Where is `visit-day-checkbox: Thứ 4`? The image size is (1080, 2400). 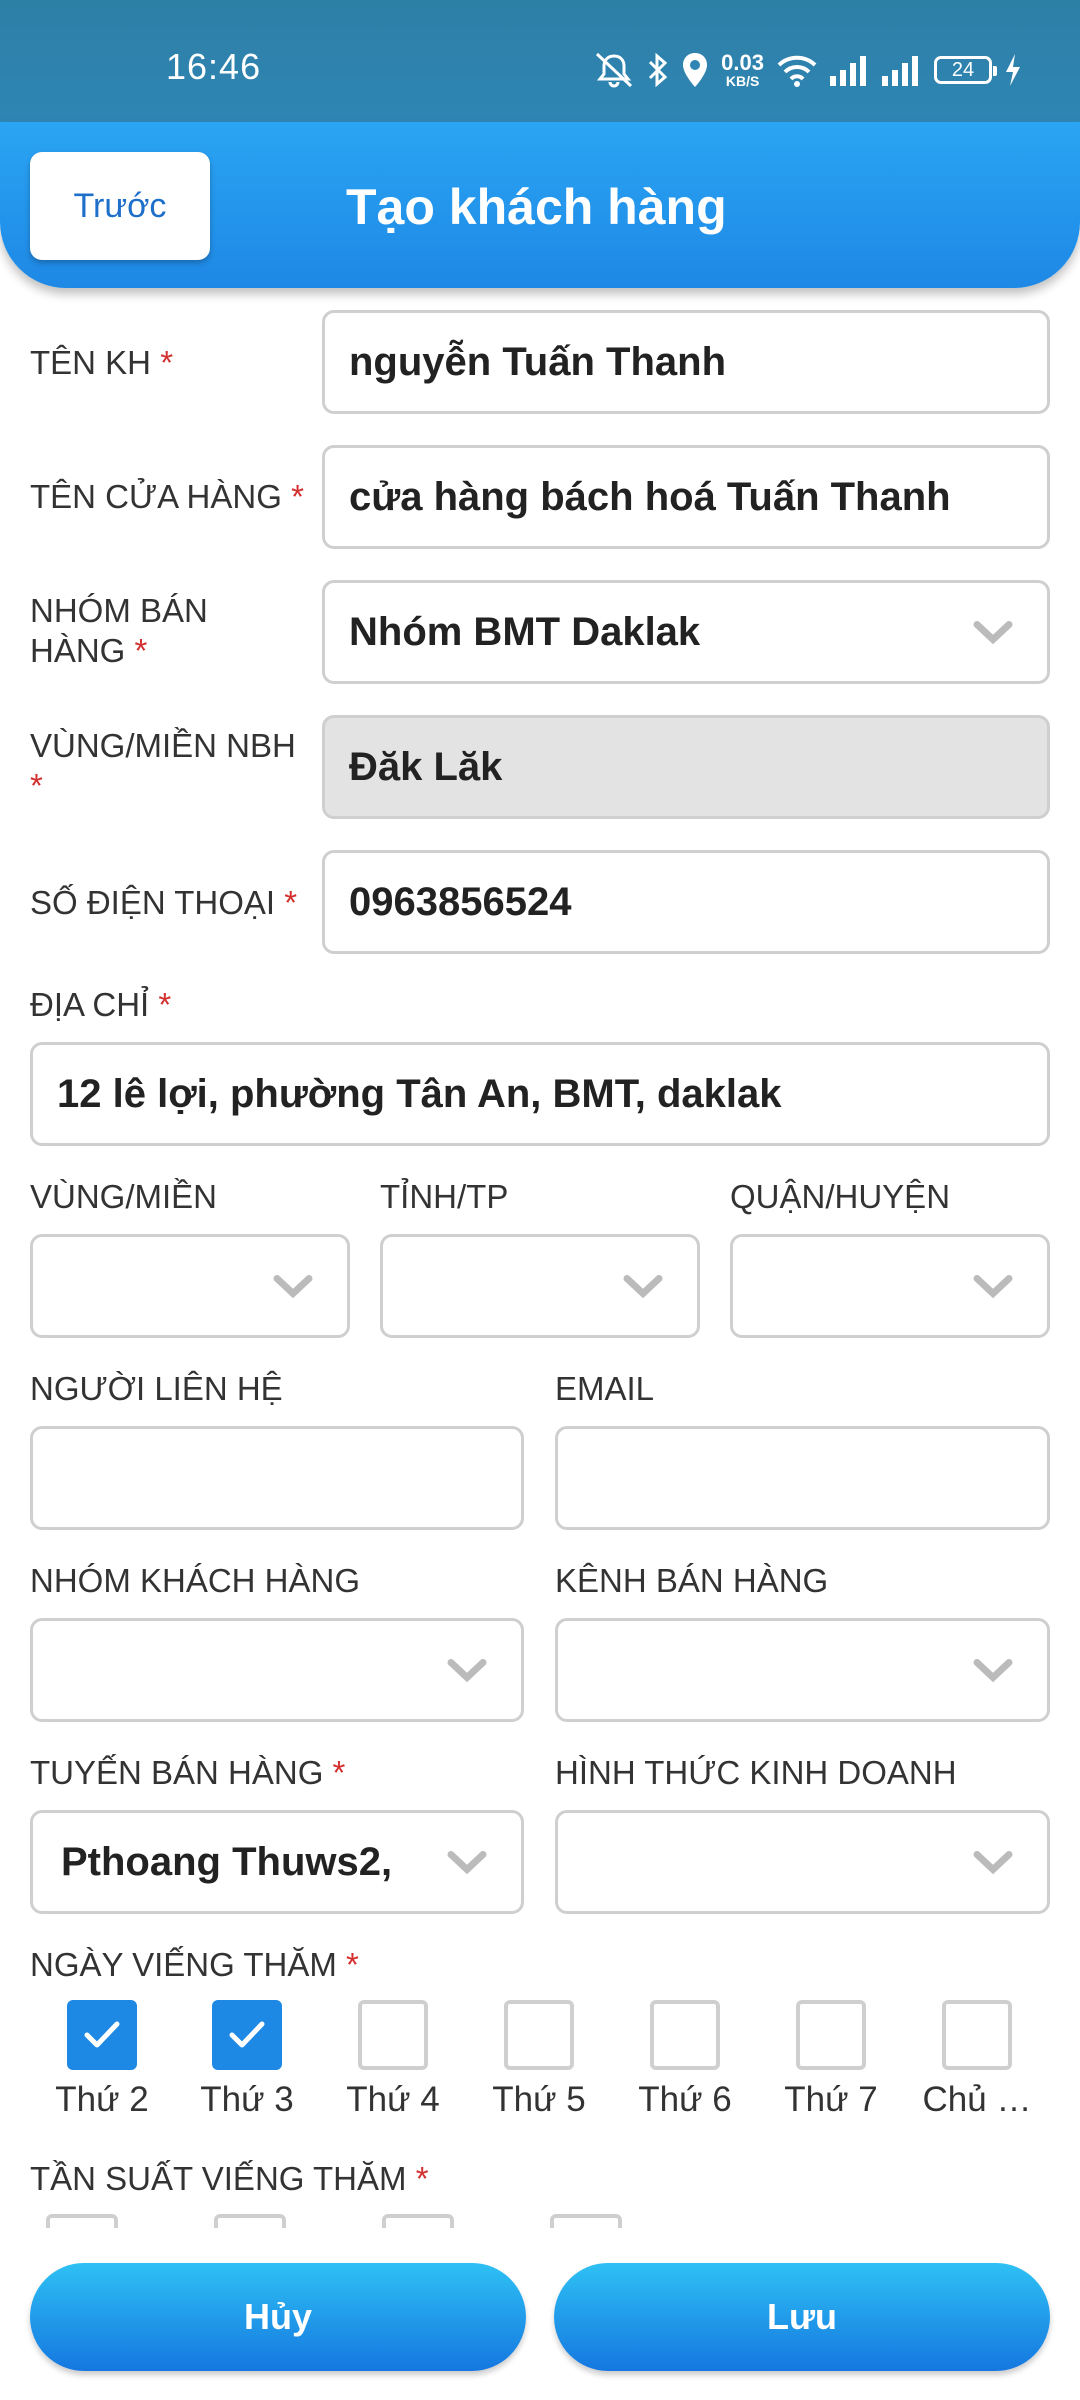
visit-day-checkbox: Thứ 4 is located at coordinates (393, 2060).